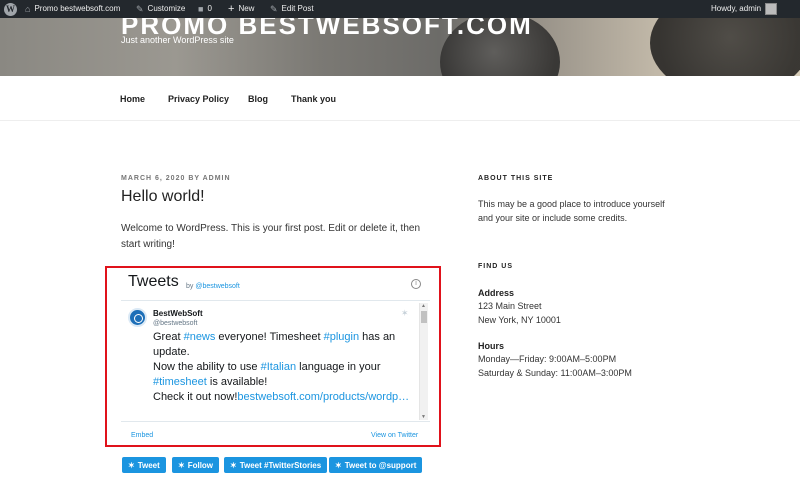  I want to click on scrollbar-thumb, so click(424, 317).